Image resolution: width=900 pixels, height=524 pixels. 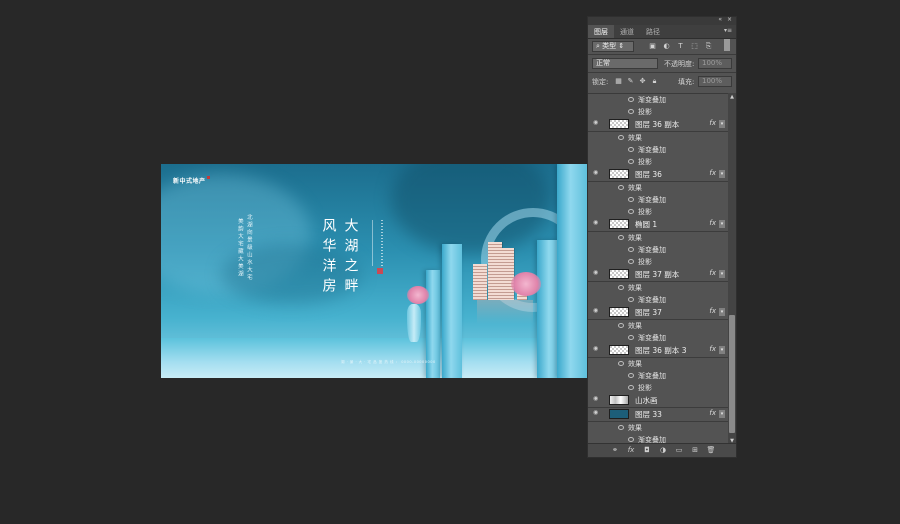 I want to click on layer-name: 图层 37 副本, so click(x=657, y=274).